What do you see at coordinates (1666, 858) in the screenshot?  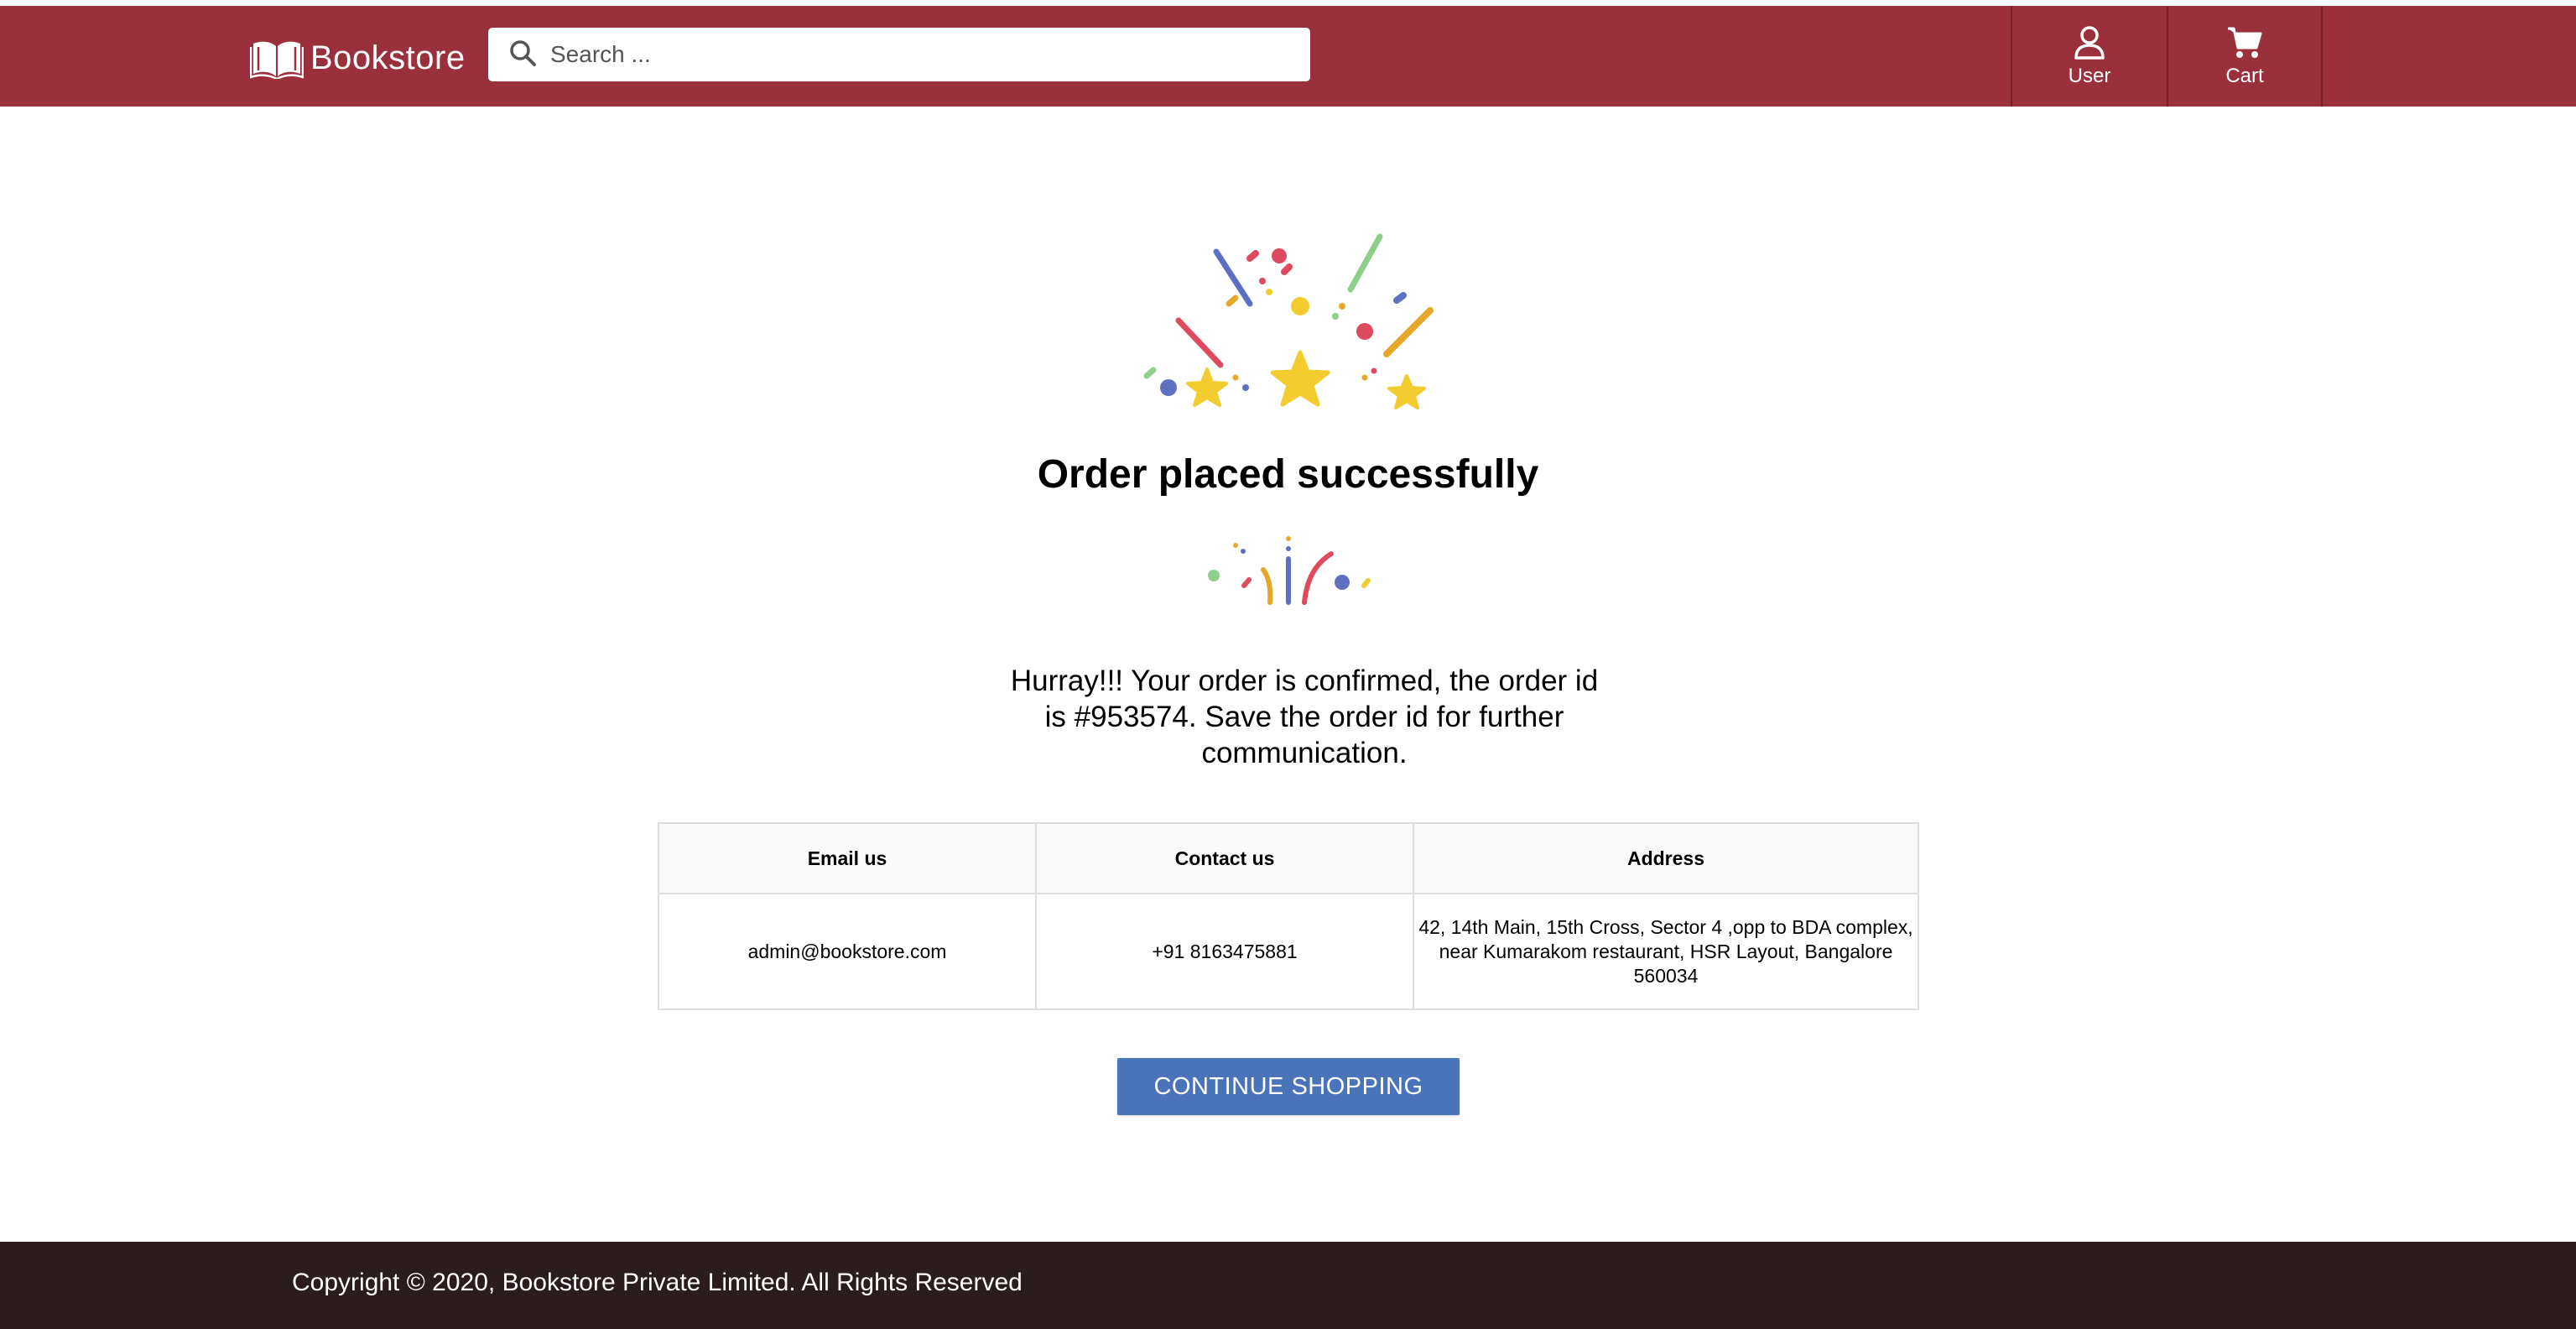 I see `address-header: Address` at bounding box center [1666, 858].